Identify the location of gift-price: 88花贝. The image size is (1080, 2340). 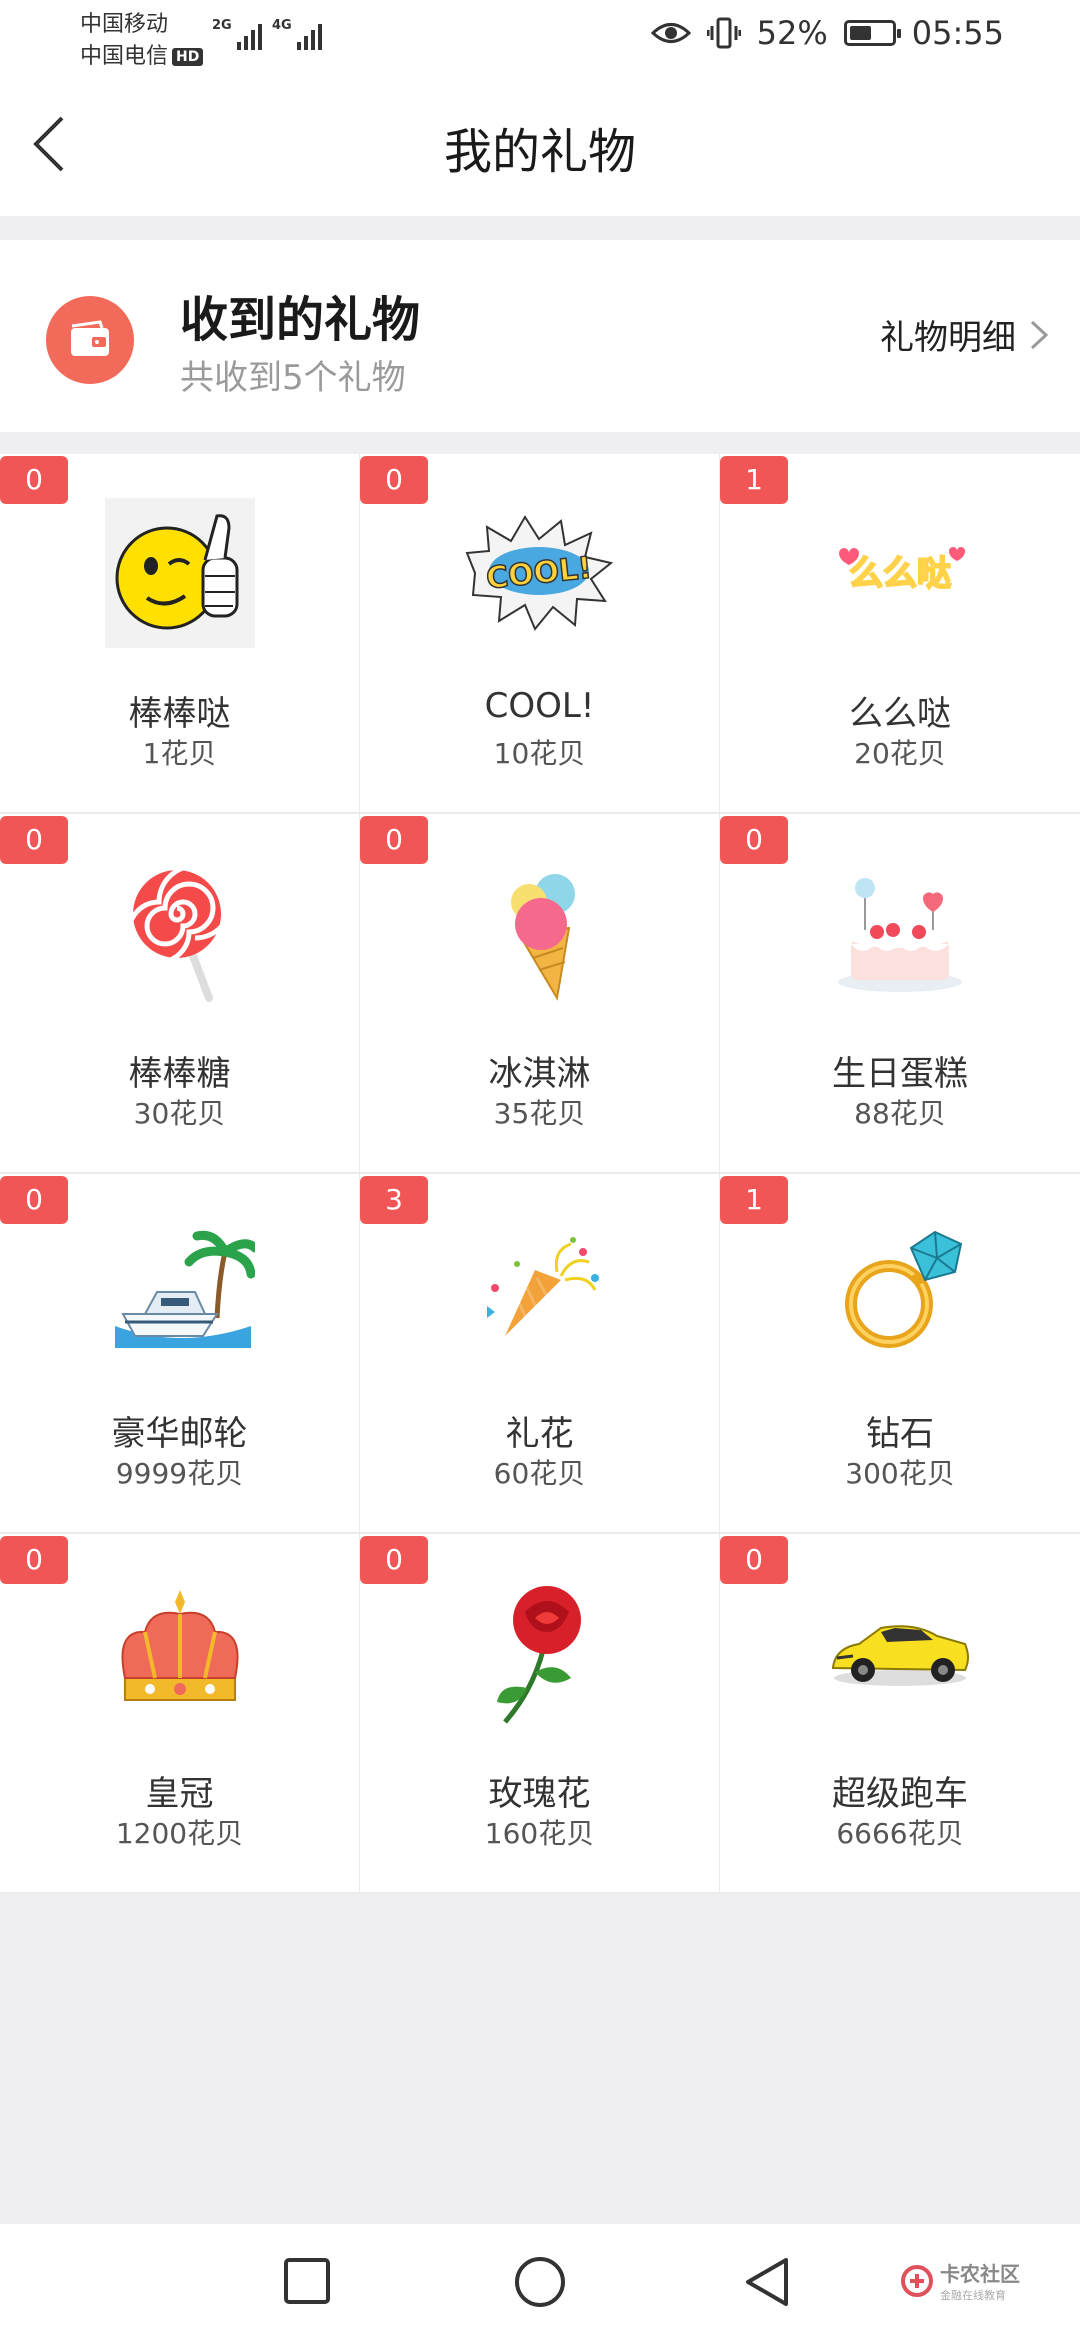
(900, 1113).